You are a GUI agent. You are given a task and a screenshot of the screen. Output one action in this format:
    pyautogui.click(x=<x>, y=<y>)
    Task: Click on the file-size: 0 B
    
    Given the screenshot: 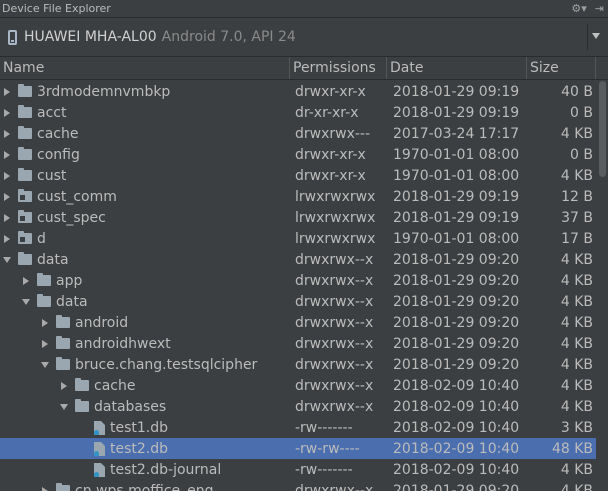 What is the action you would take?
    pyautogui.click(x=581, y=112)
    